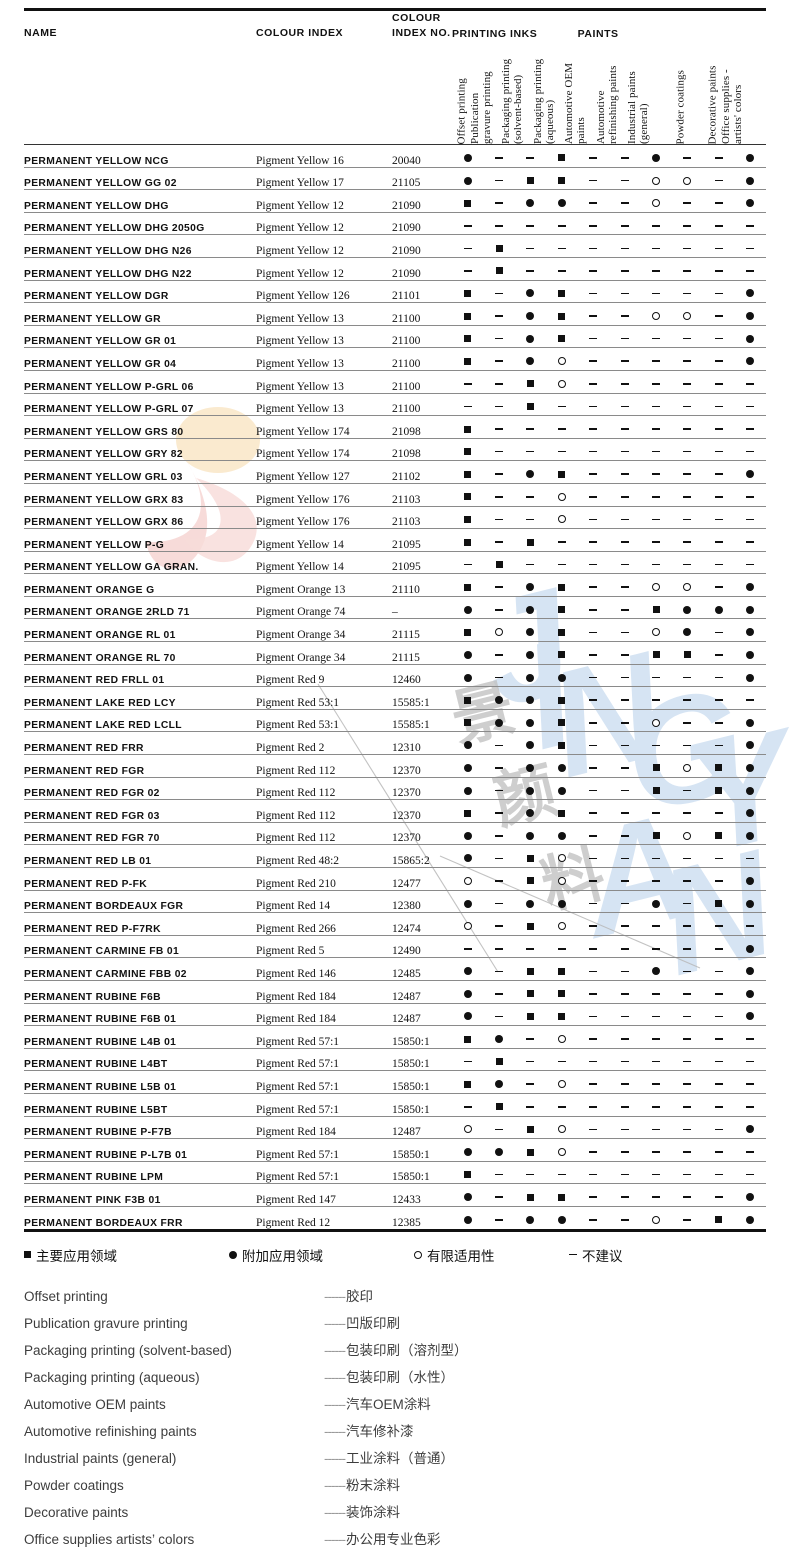  I want to click on cell-office, so click(750, 223).